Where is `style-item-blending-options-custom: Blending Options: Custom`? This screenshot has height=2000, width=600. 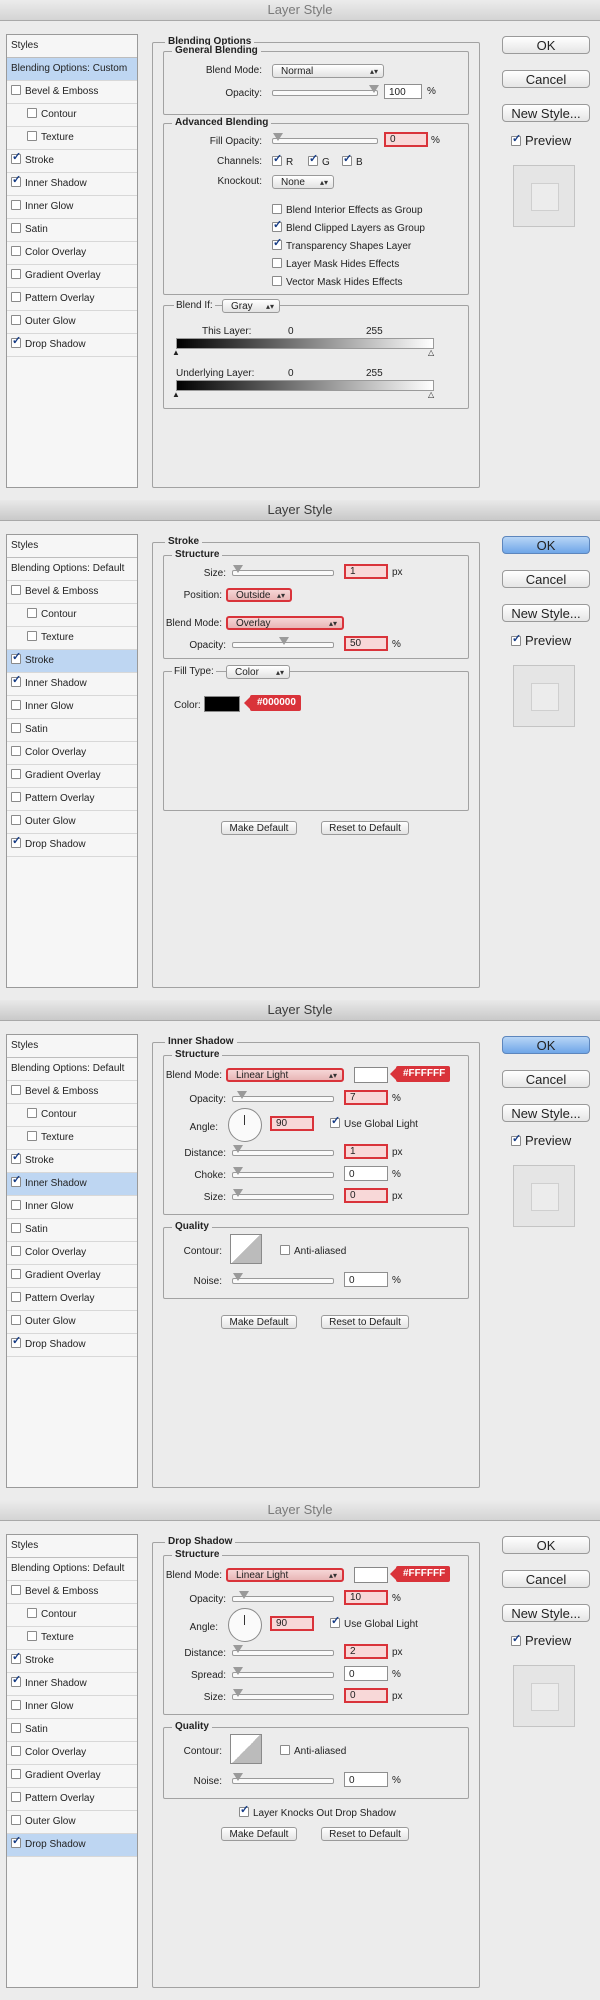
style-item-blending-options-custom: Blending Options: Custom is located at coordinates (72, 69).